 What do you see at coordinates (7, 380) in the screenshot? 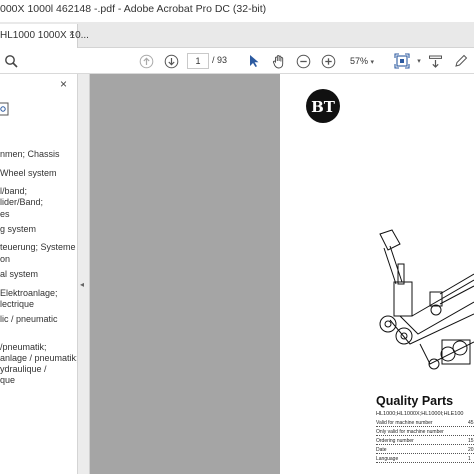
I see `bookmark-item: que` at bounding box center [7, 380].